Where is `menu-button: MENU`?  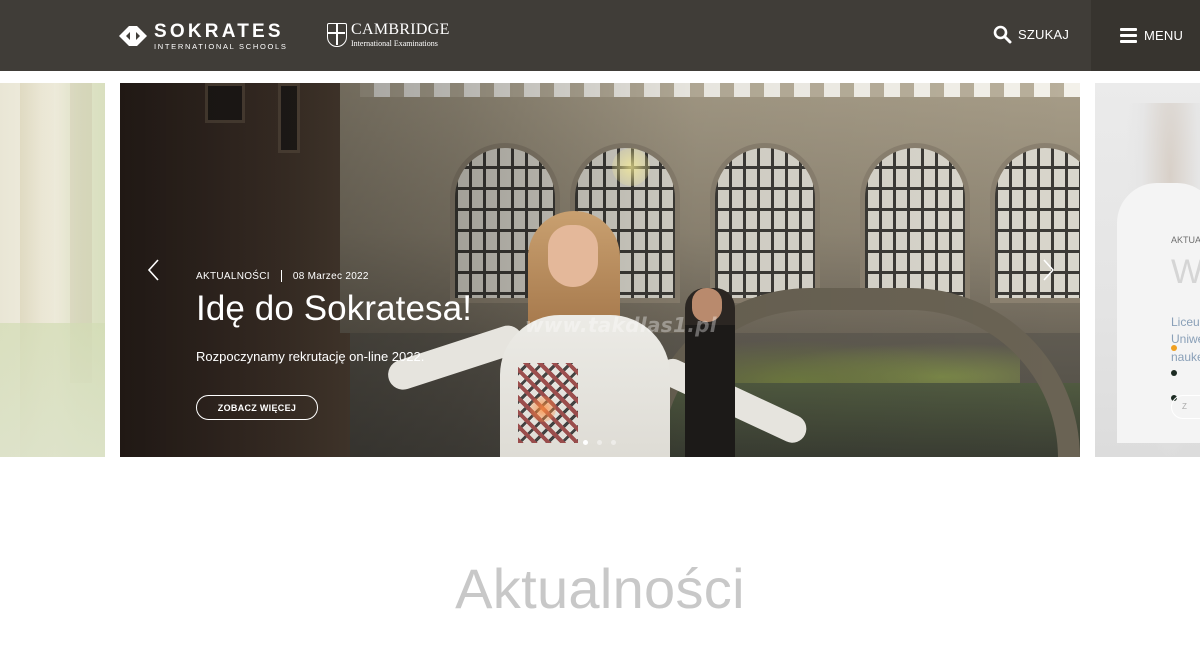 menu-button: MENU is located at coordinates (1145, 35).